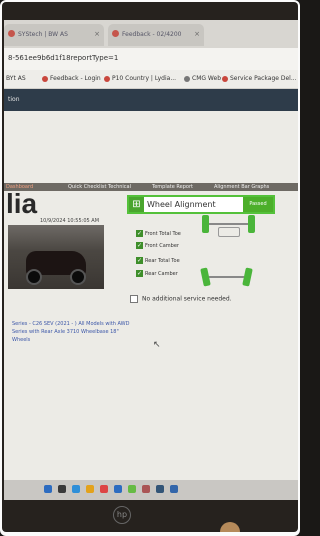  Describe the element at coordinates (241, 187) in the screenshot. I see `subtab: Alignment Bar Graphs` at that location.